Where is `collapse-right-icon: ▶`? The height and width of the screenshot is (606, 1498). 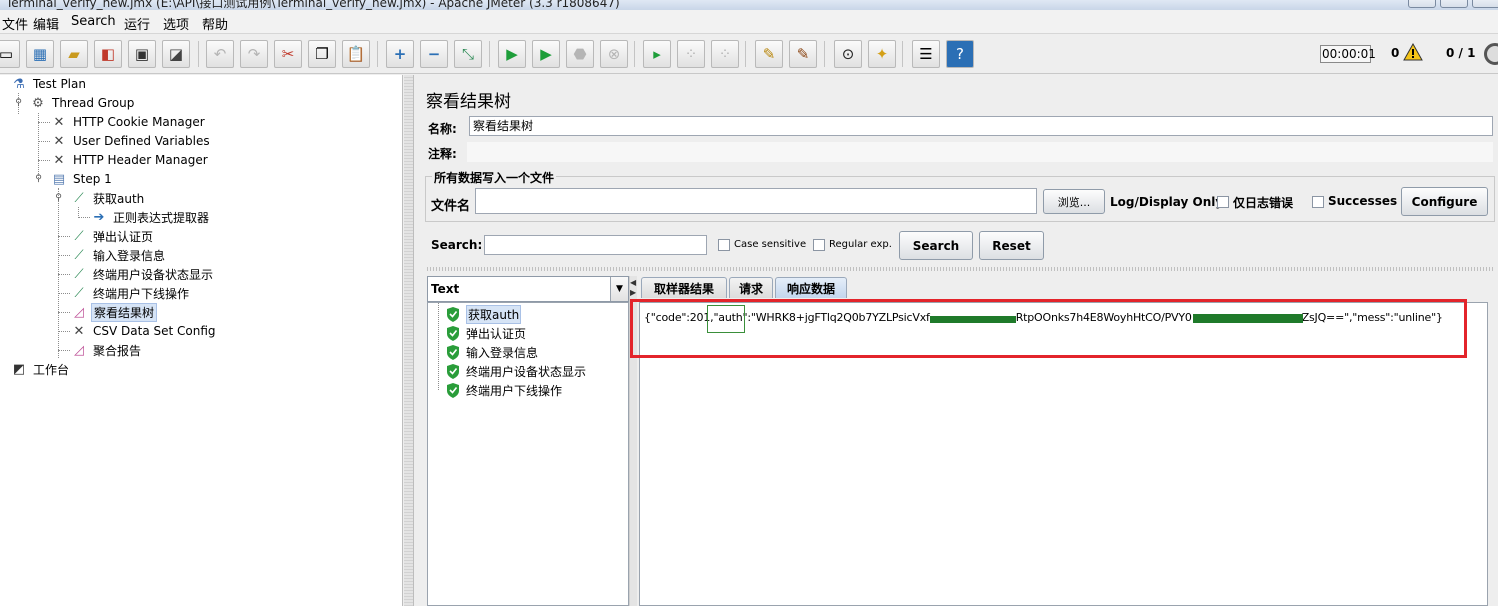
collapse-right-icon: ▶ is located at coordinates (633, 292).